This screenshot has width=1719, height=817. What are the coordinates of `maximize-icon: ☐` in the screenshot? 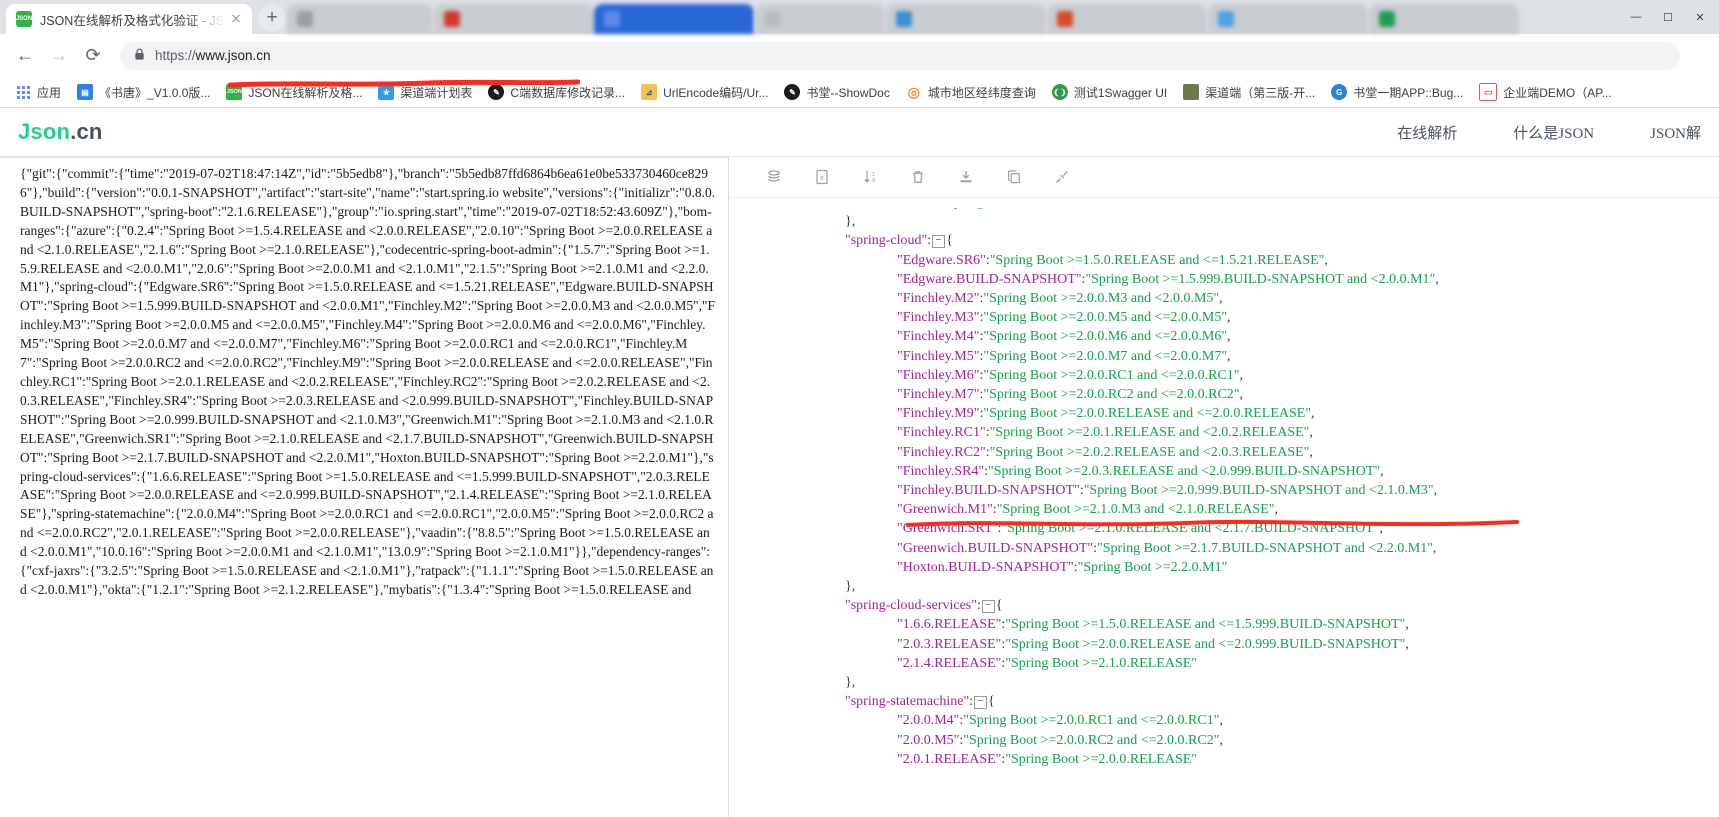 It's located at (1668, 17).